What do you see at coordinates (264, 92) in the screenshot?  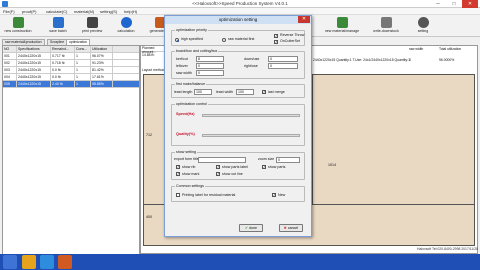 I see `last-merge-checkbox: ✓` at bounding box center [264, 92].